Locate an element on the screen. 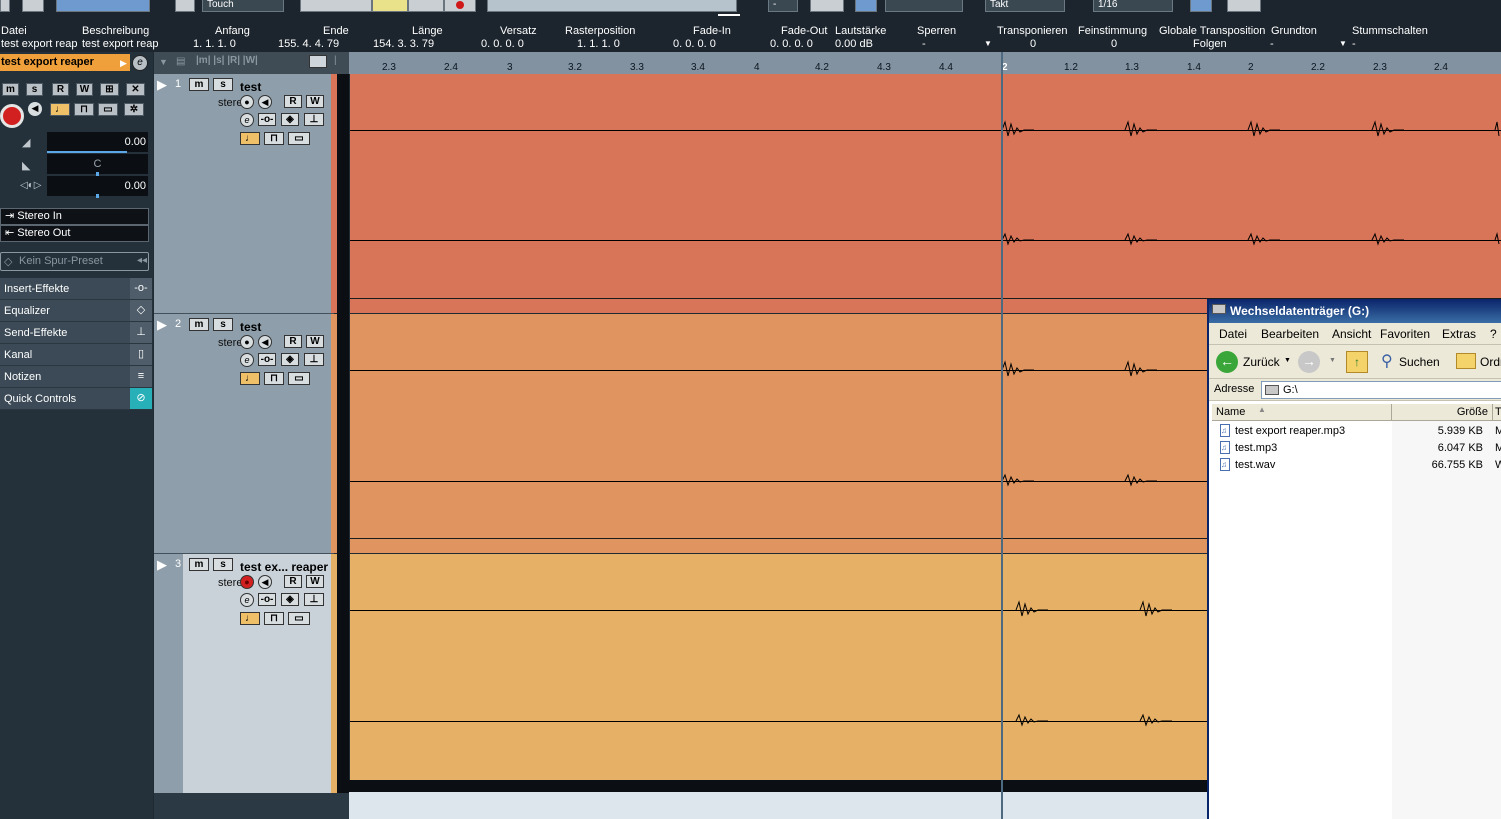 The width and height of the screenshot is (1501, 819). automation-toggle-group is located at coordinates (103, 6).